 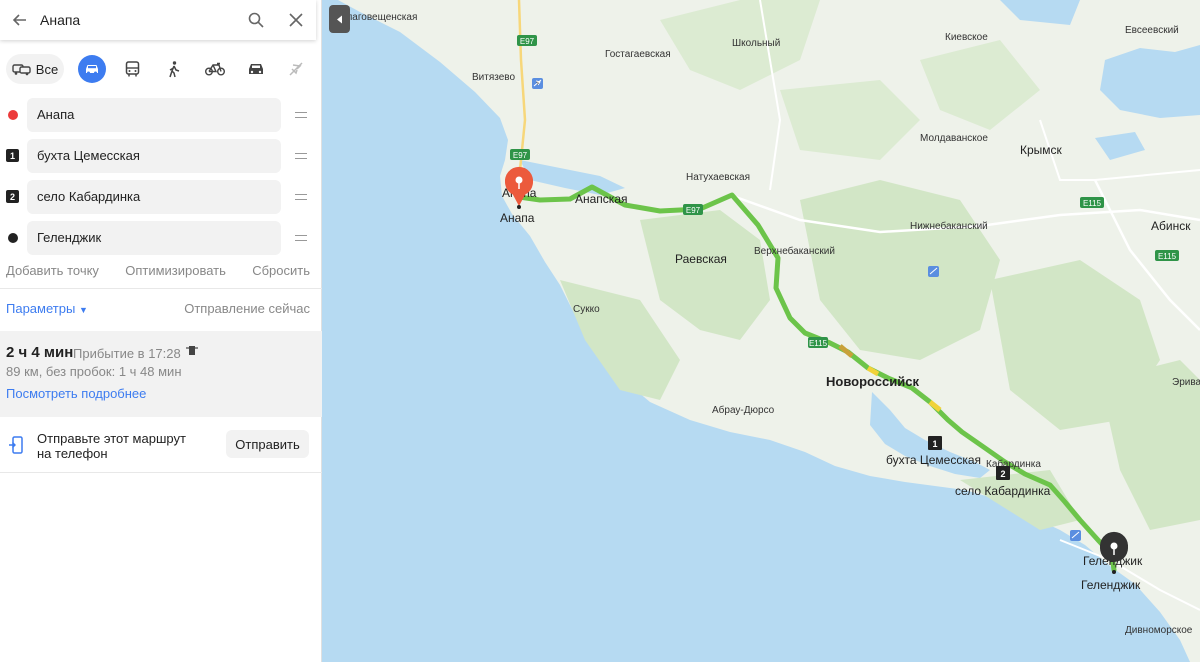 I want to click on start-marker-icon, so click(x=12, y=114).